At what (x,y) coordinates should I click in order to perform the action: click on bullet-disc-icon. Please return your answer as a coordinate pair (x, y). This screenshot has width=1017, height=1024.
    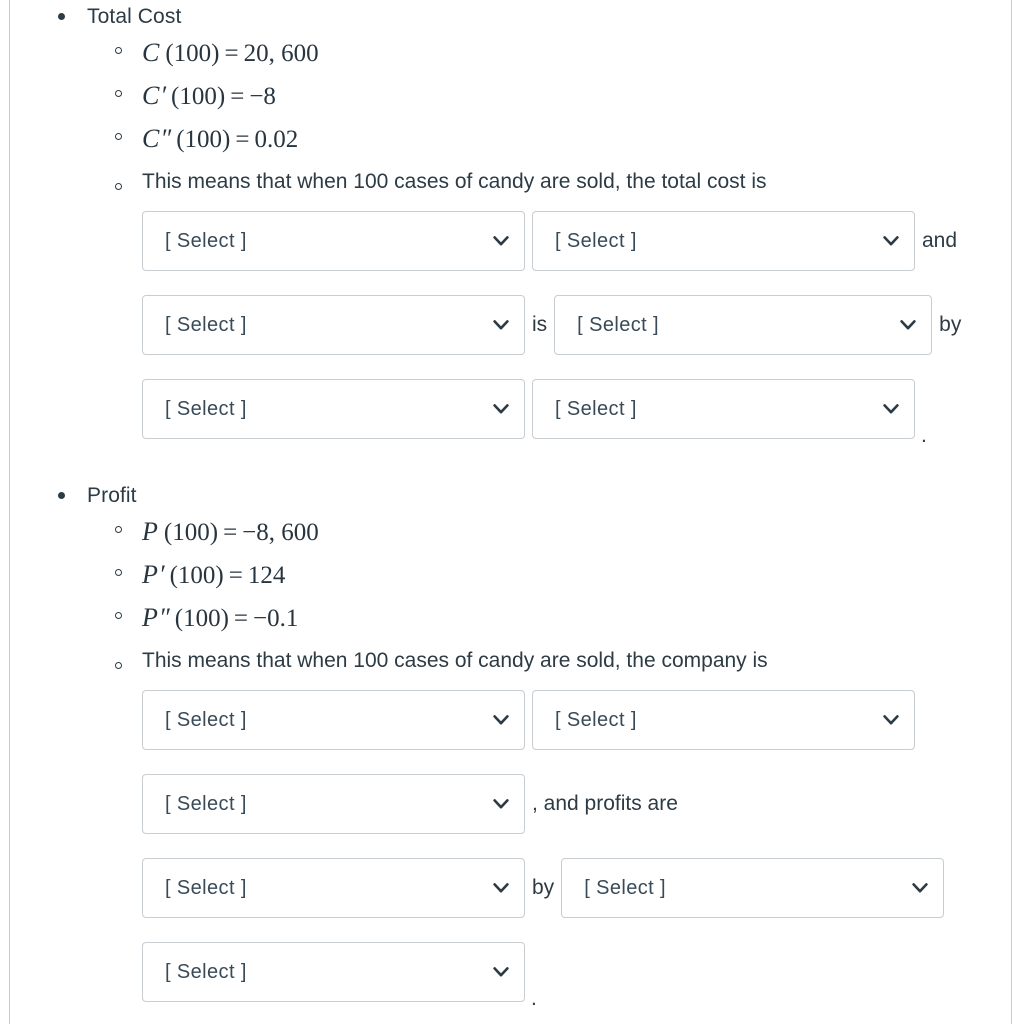
    Looking at the image, I should click on (61, 16).